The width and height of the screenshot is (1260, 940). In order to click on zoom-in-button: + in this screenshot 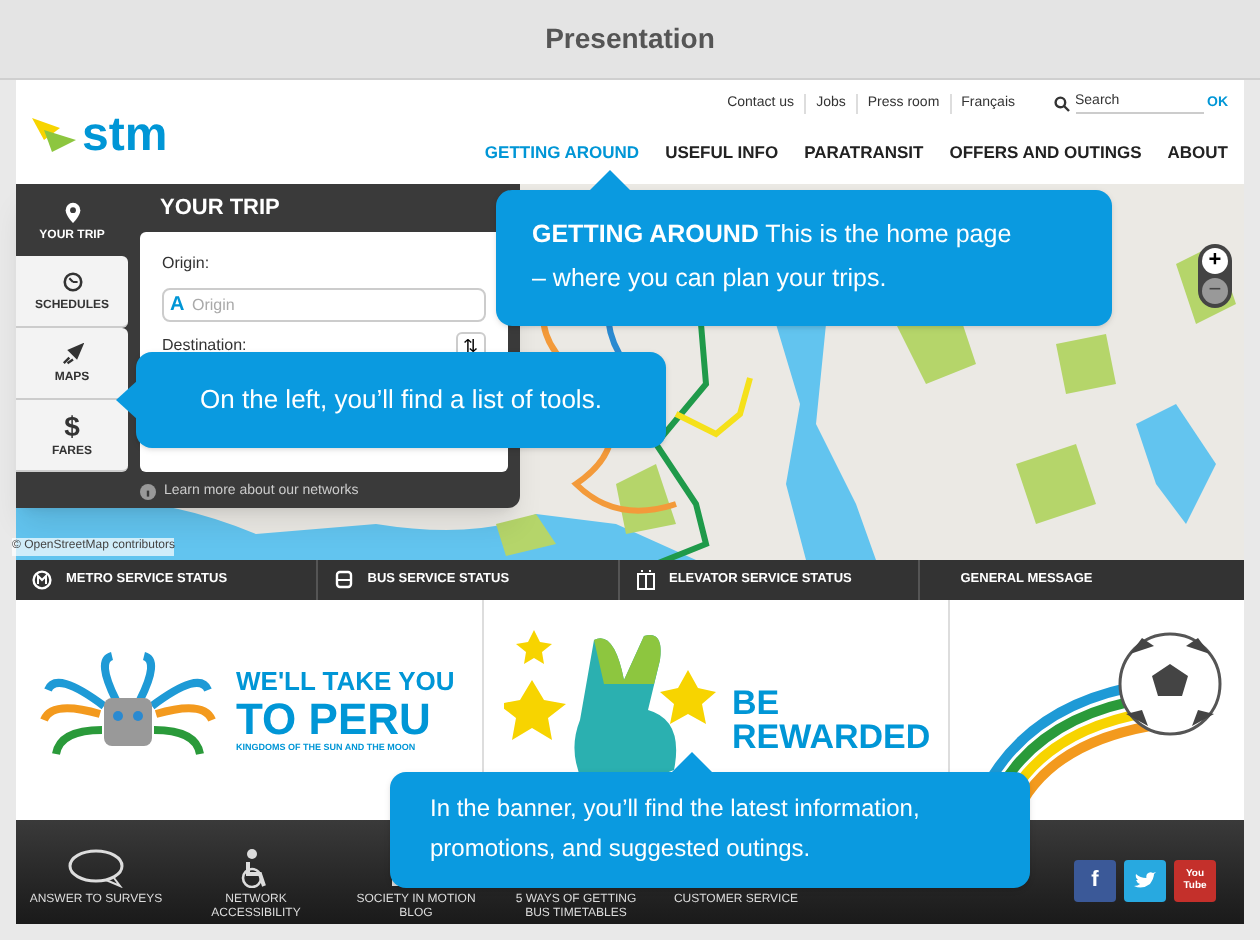, I will do `click(1215, 261)`.